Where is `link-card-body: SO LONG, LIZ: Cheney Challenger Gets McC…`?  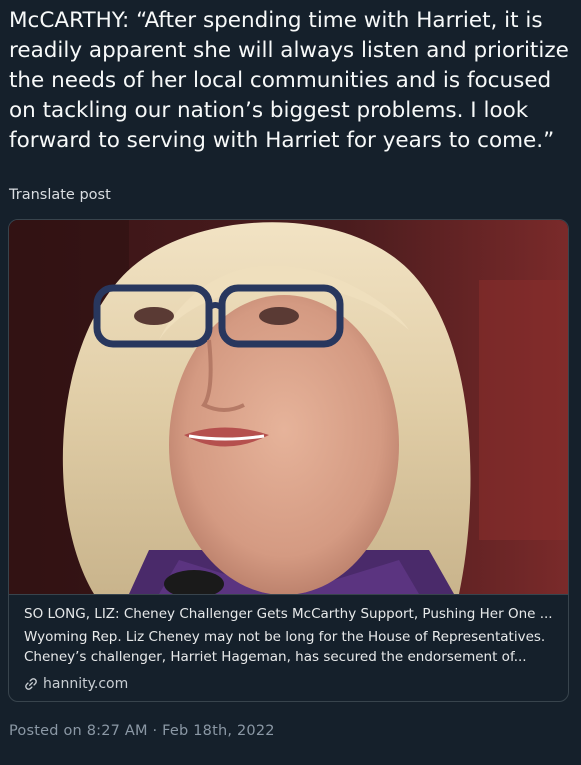 link-card-body: SO LONG, LIZ: Cheney Challenger Gets McC… is located at coordinates (288, 647).